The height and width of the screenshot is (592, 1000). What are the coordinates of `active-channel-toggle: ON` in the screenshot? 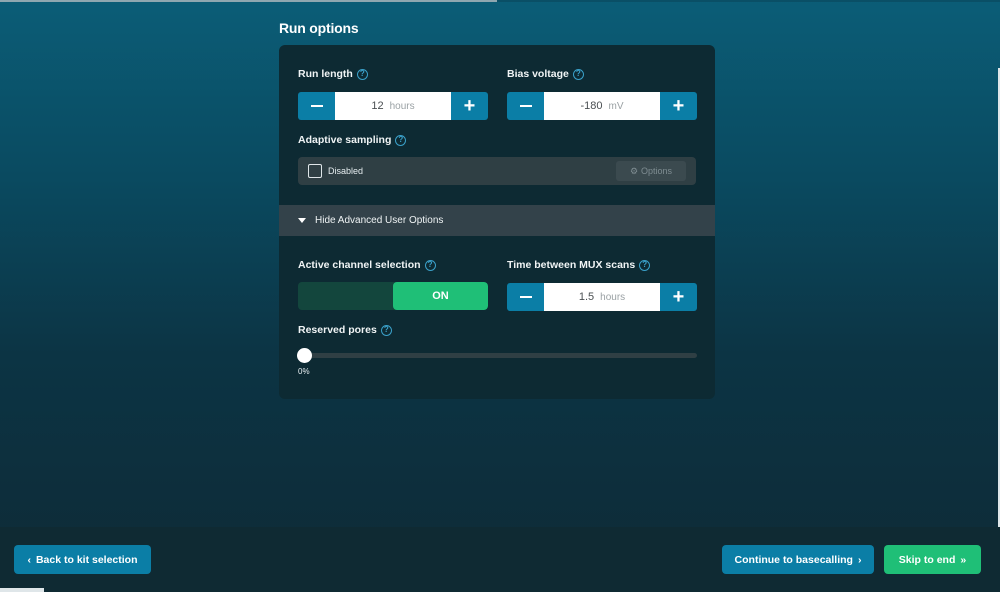 It's located at (393, 296).